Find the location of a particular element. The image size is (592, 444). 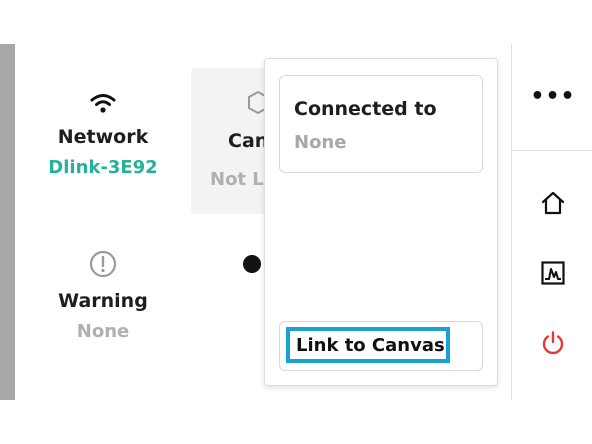

canvas-title: Can is located at coordinates (248, 141).